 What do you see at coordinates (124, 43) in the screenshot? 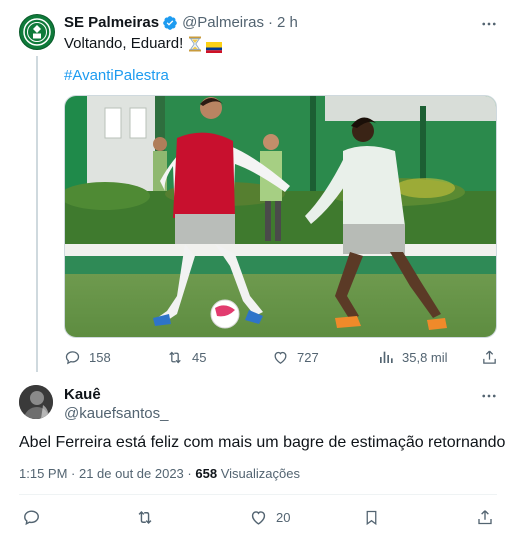
I see `tweet-body: Voltando, Eduard!` at bounding box center [124, 43].